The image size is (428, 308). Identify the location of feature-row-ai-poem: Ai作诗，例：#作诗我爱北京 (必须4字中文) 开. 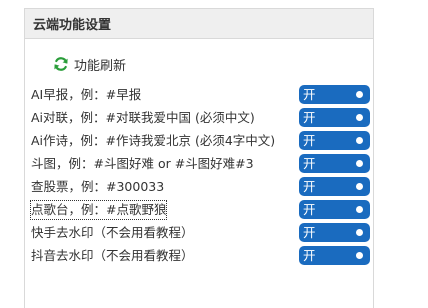
(199, 141).